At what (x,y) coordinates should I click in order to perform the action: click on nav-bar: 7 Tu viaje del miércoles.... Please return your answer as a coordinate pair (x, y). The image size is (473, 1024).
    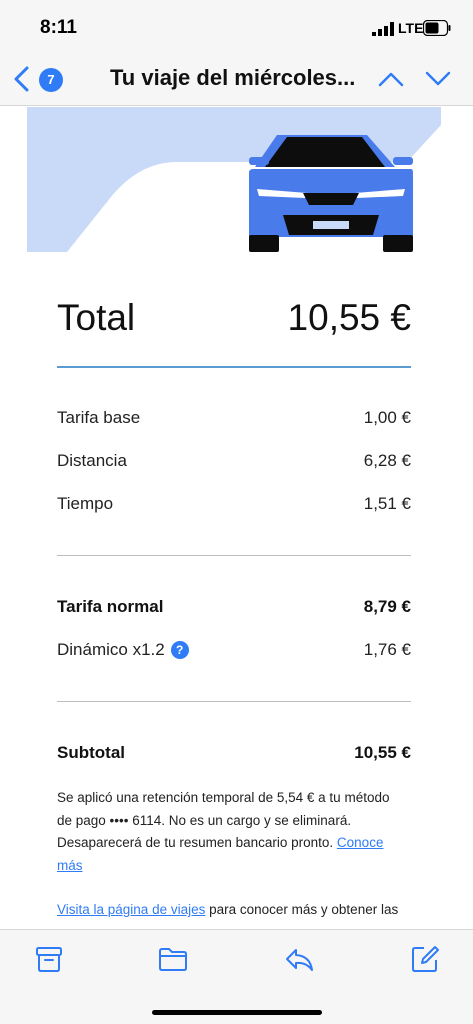
    Looking at the image, I should click on (236, 79).